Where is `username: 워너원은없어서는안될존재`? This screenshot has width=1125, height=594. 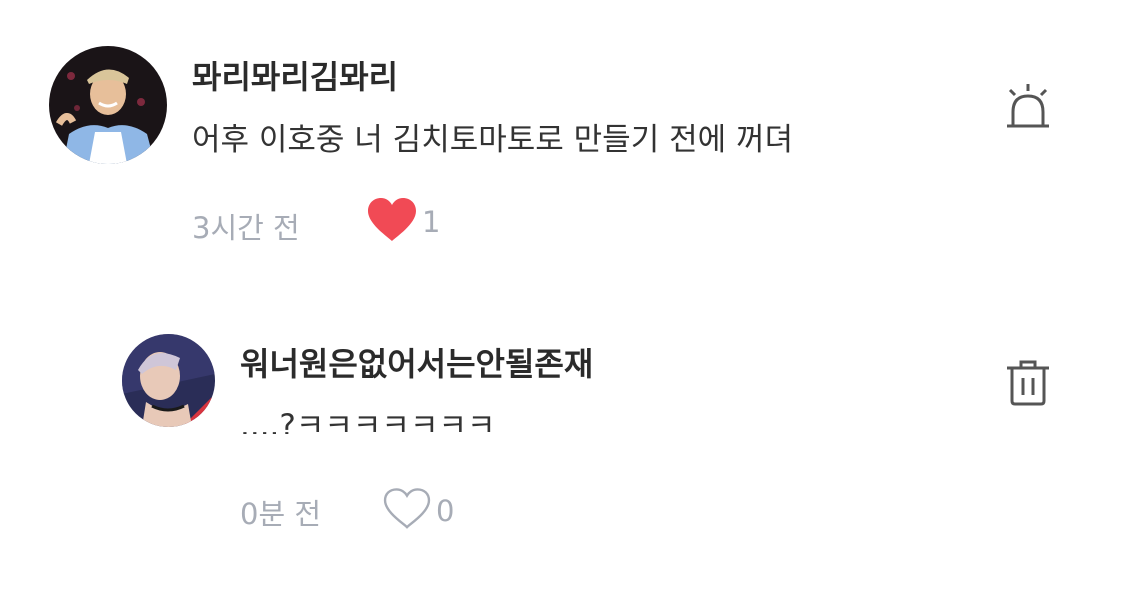
username: 워너원은없어서는안될존재 is located at coordinates (416, 362).